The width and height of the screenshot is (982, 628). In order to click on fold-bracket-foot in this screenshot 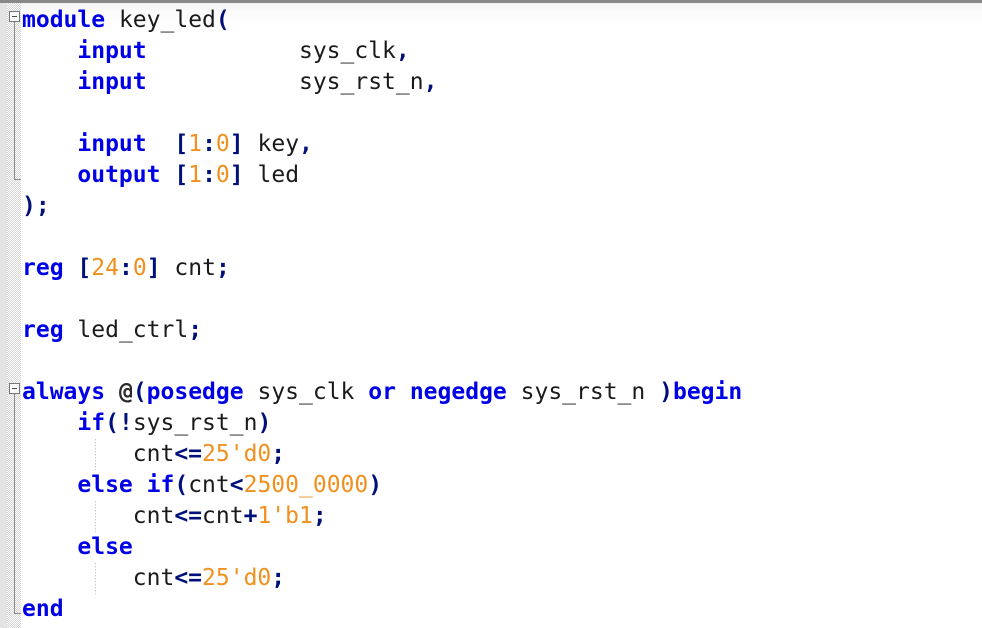, I will do `click(17, 179)`.